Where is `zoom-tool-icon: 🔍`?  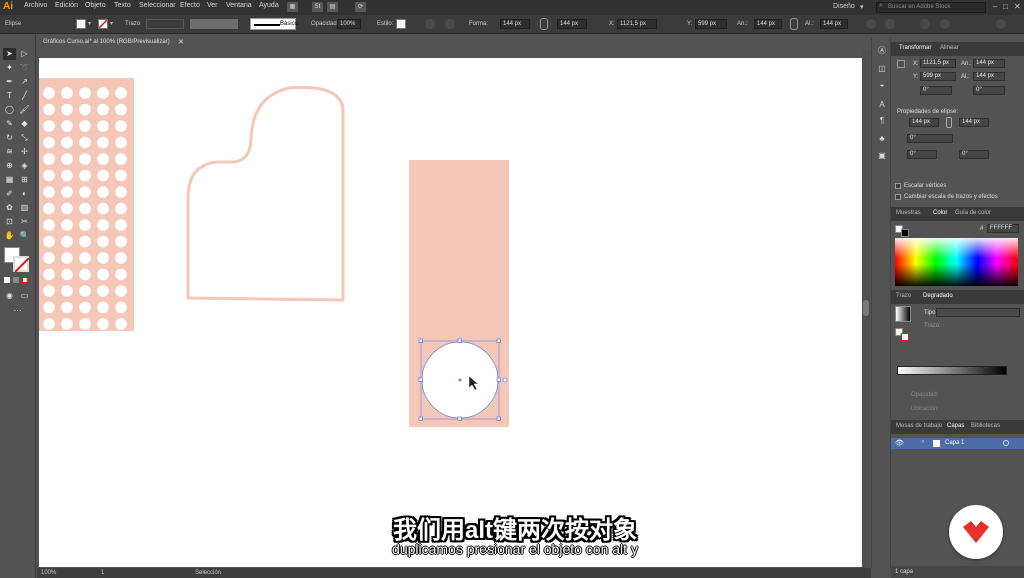
zoom-tool-icon: 🔍 is located at coordinates (24, 236).